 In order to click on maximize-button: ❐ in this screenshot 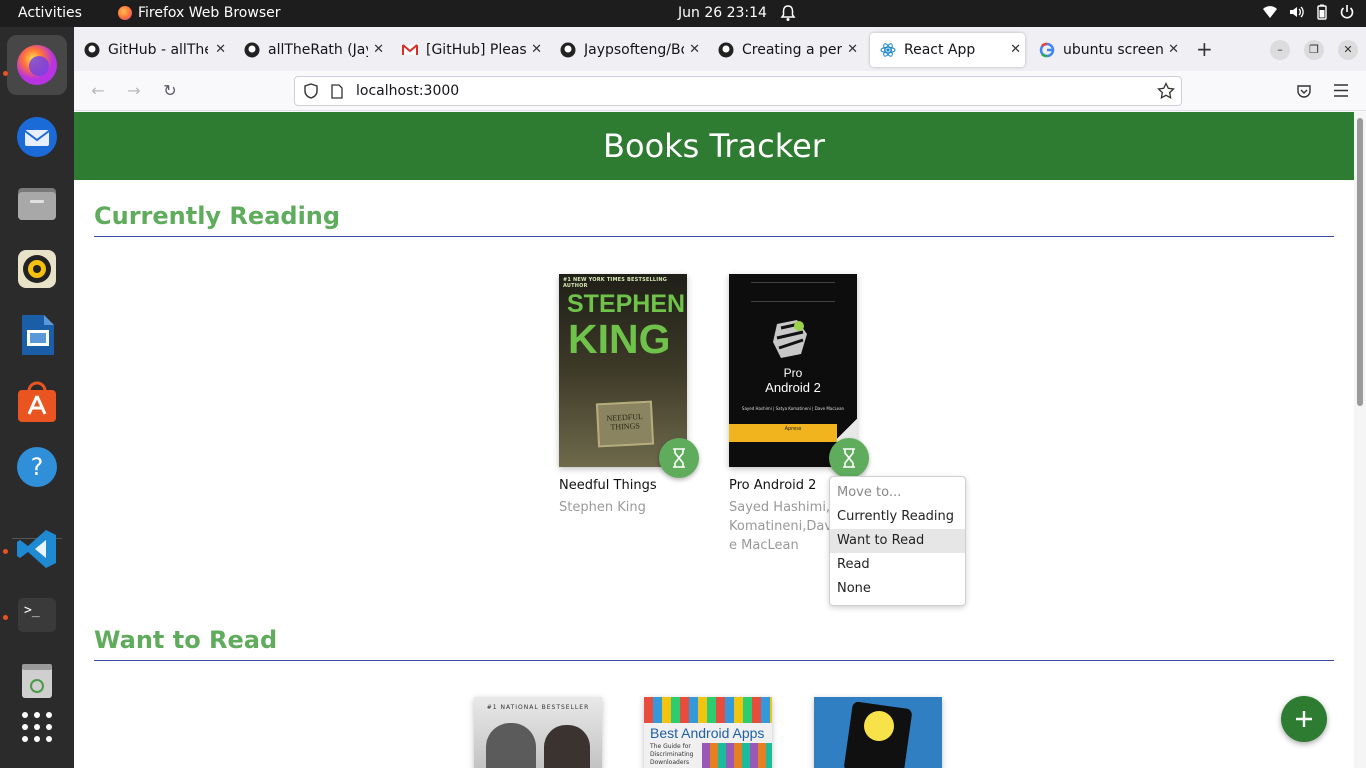, I will do `click(1314, 50)`.